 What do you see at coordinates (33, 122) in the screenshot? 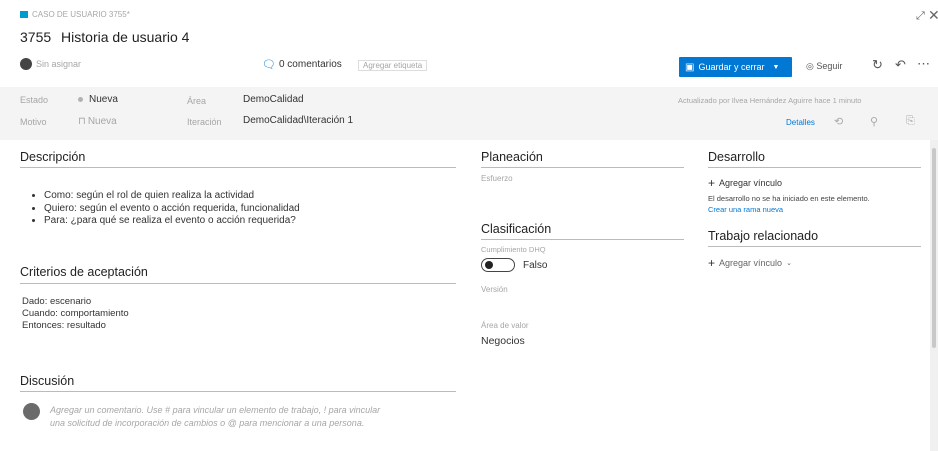
I see `reason-label: Motivo` at bounding box center [33, 122].